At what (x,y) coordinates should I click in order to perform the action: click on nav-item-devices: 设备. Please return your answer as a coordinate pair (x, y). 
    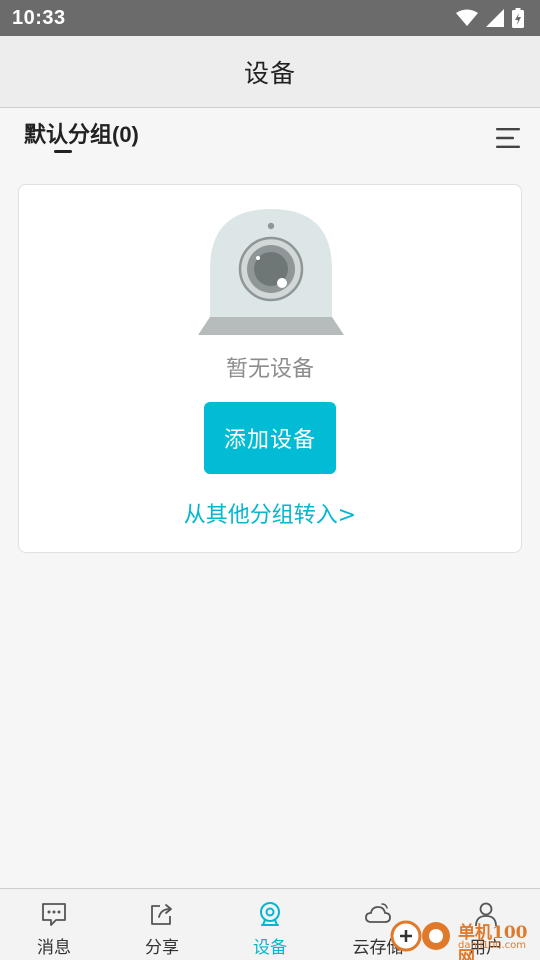
    Looking at the image, I should click on (270, 924).